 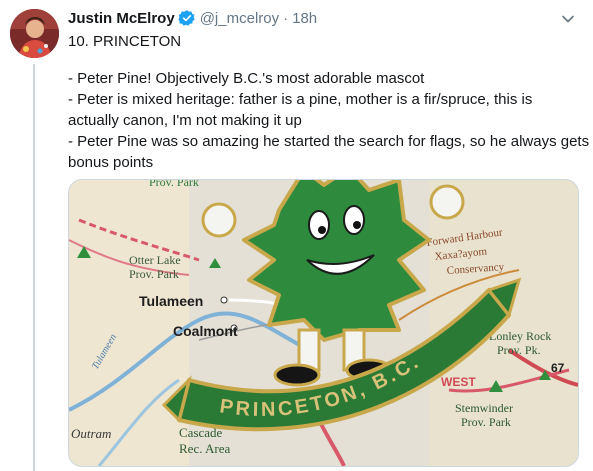 What do you see at coordinates (121, 18) in the screenshot?
I see `author-name: Justin McElroy` at bounding box center [121, 18].